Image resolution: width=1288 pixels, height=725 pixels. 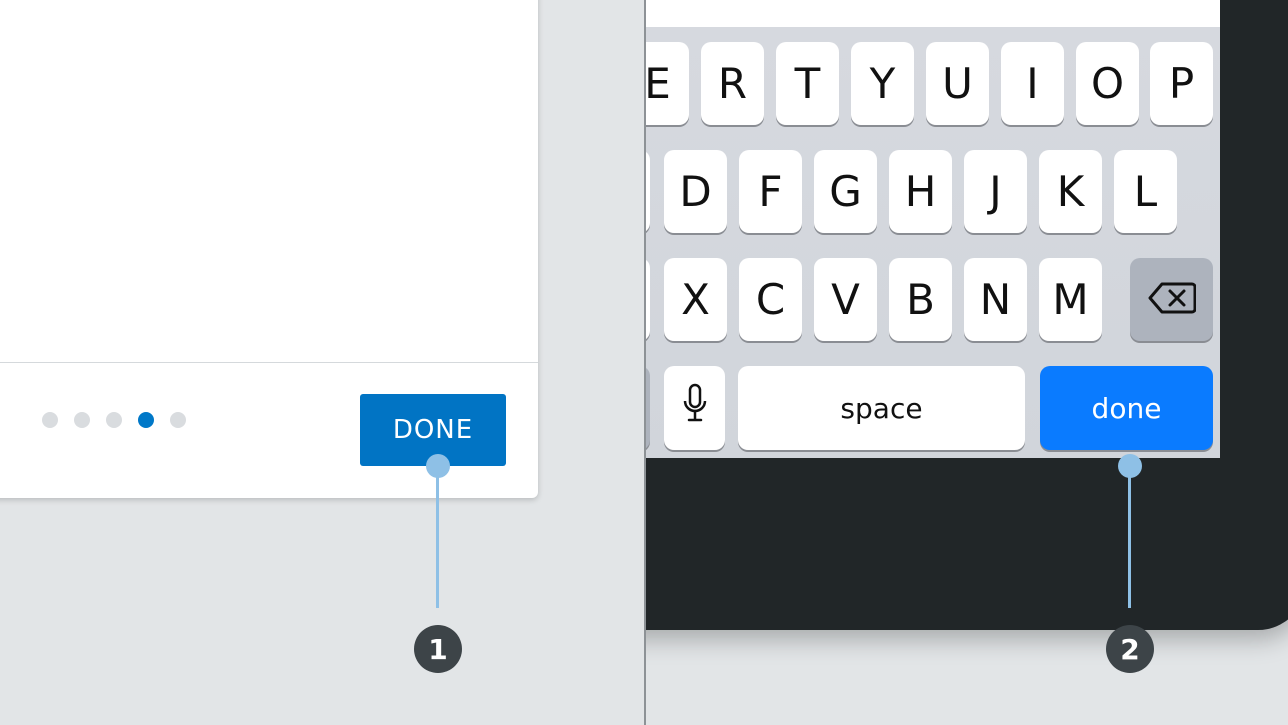 I want to click on space-key: space, so click(x=881, y=408).